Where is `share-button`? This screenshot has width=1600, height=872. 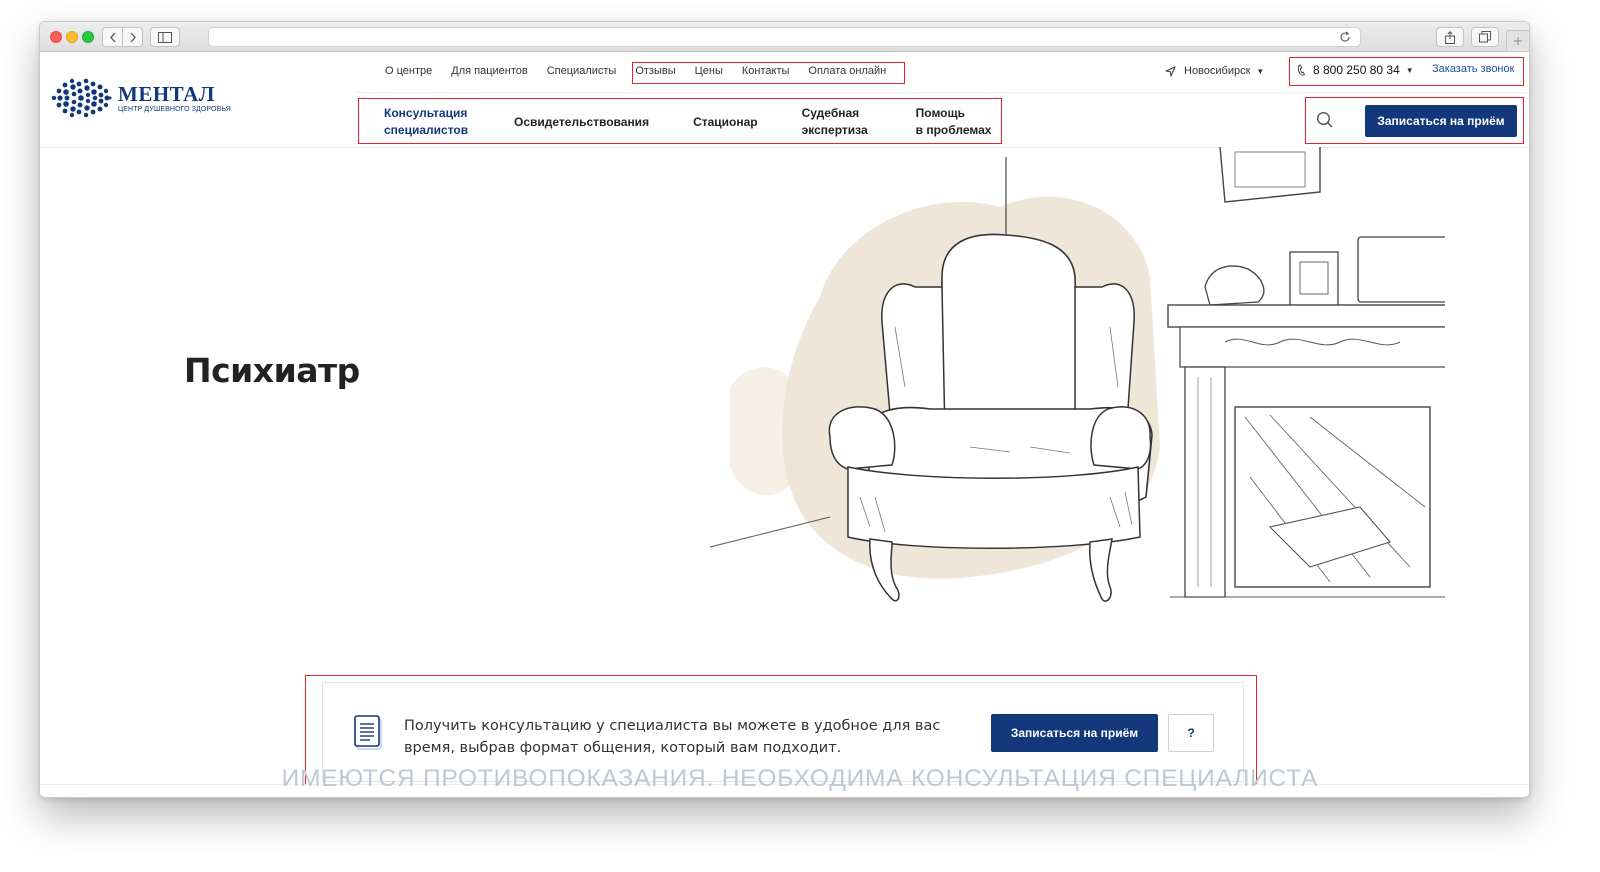 share-button is located at coordinates (1450, 37).